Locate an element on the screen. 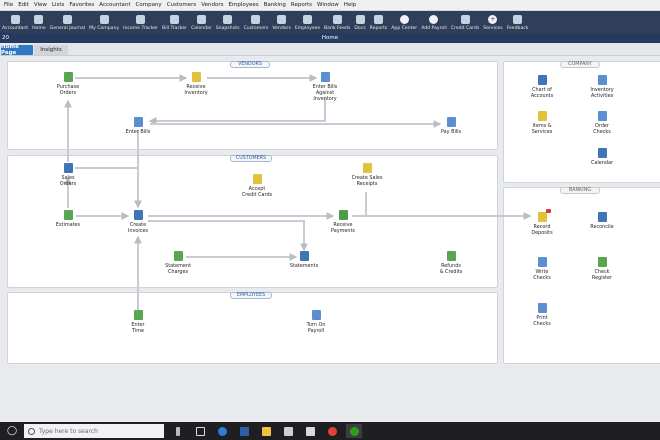 The image size is (660, 440). create-invoices: Create Invoices is located at coordinates (138, 222).